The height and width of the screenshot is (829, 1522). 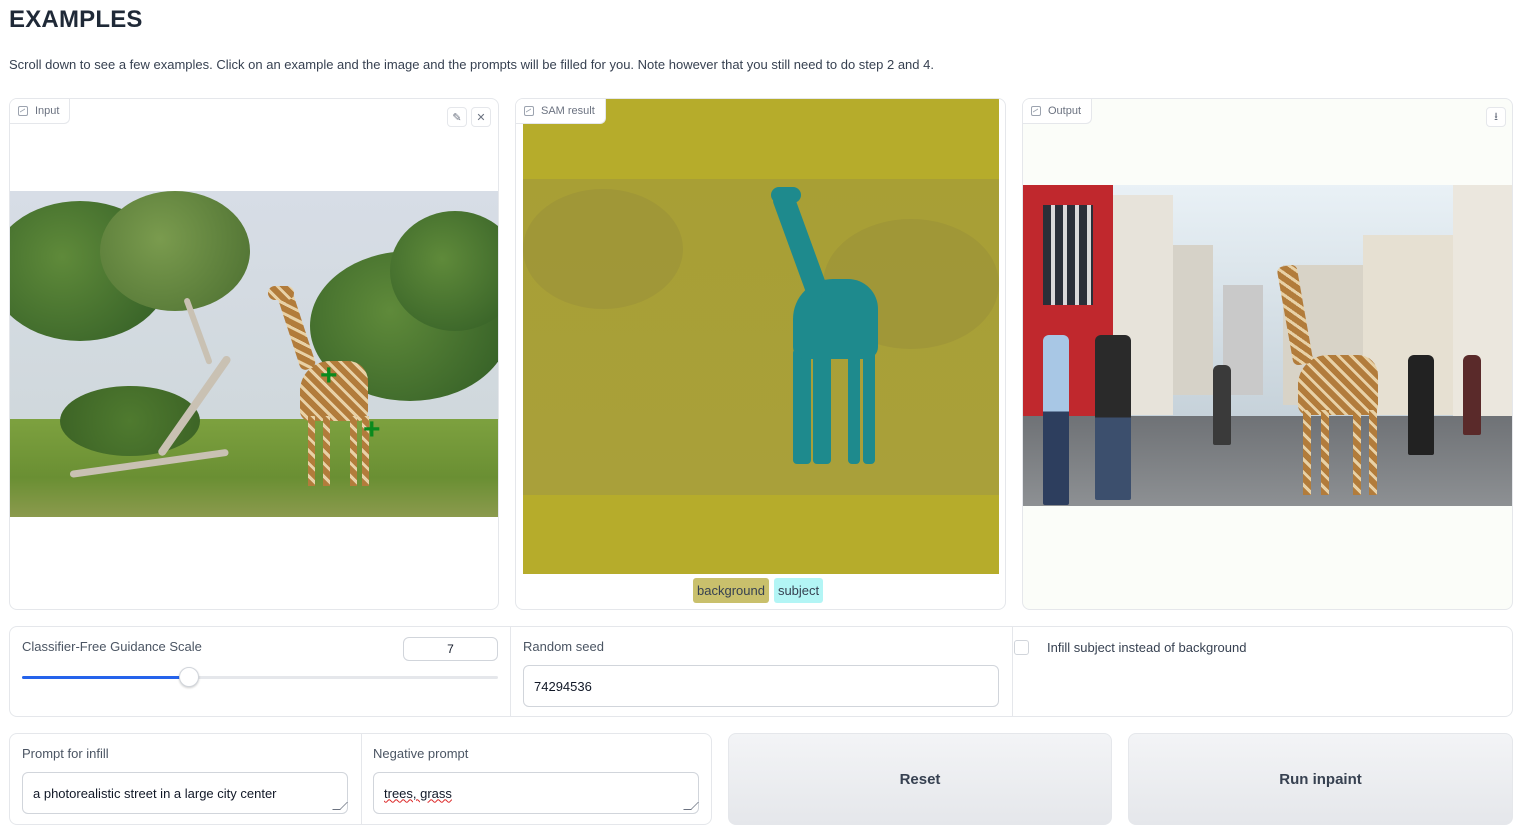 I want to click on sam-label-tag: SAM result, so click(x=561, y=111).